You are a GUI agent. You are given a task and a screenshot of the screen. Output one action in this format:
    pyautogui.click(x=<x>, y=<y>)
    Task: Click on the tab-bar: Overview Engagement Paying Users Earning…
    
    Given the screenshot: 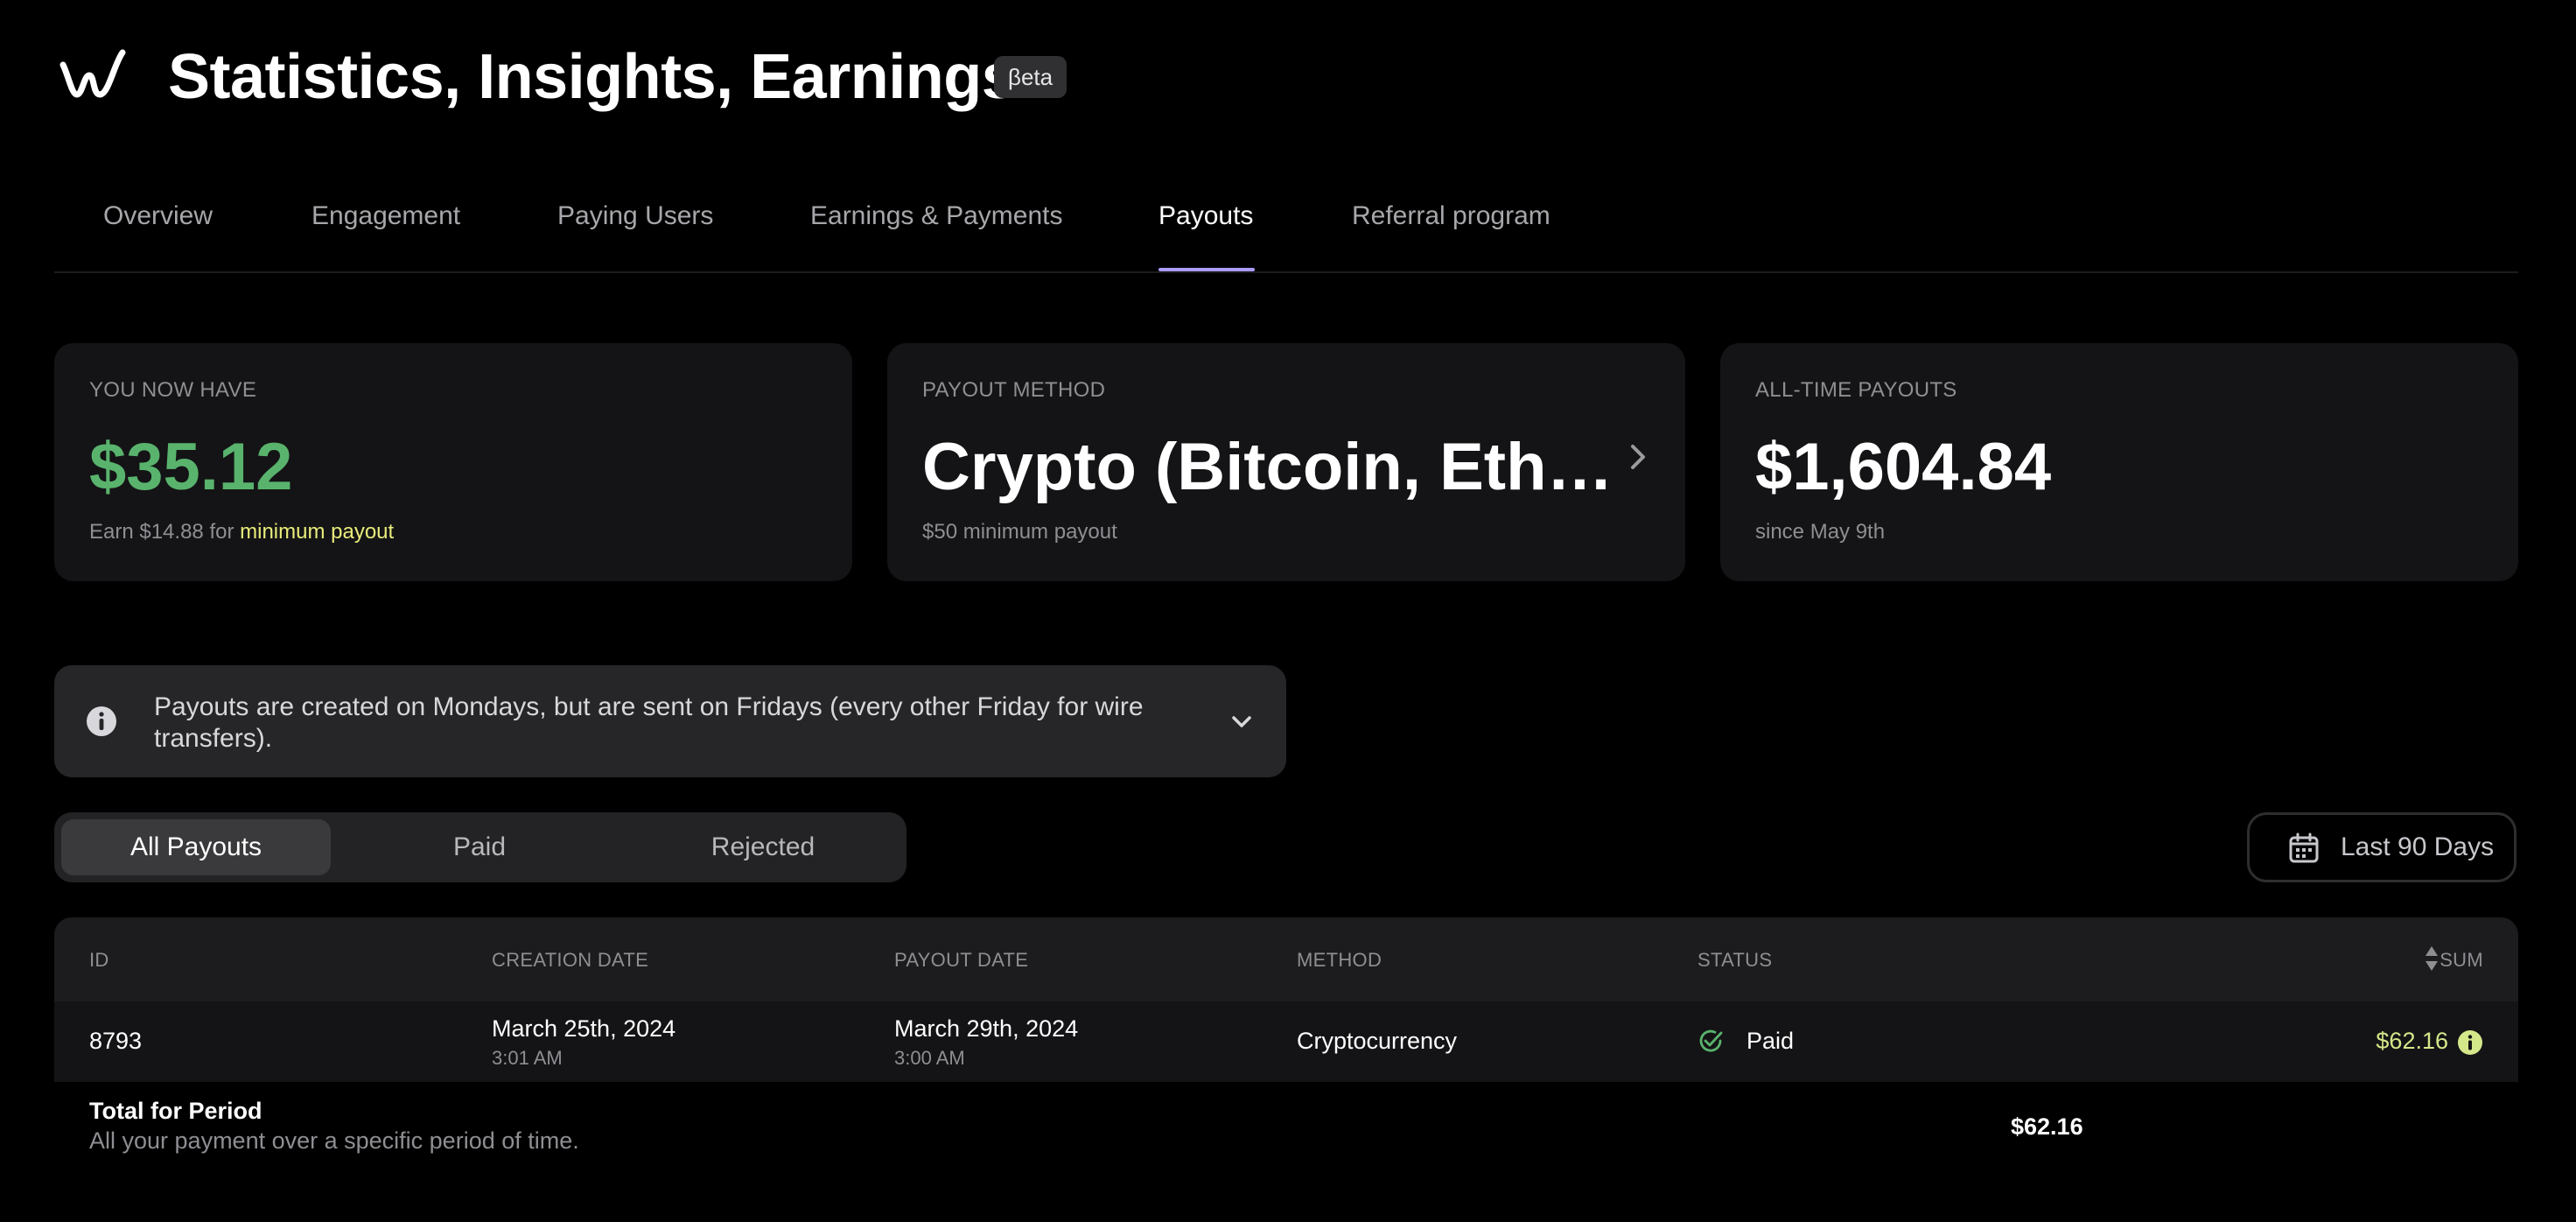 What is the action you would take?
    pyautogui.click(x=1286, y=228)
    